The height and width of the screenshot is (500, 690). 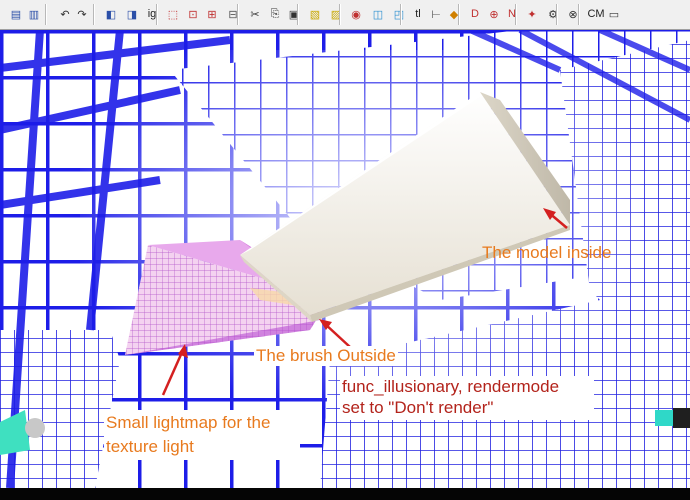 I want to click on carve-icon: ▧, so click(x=315, y=14).